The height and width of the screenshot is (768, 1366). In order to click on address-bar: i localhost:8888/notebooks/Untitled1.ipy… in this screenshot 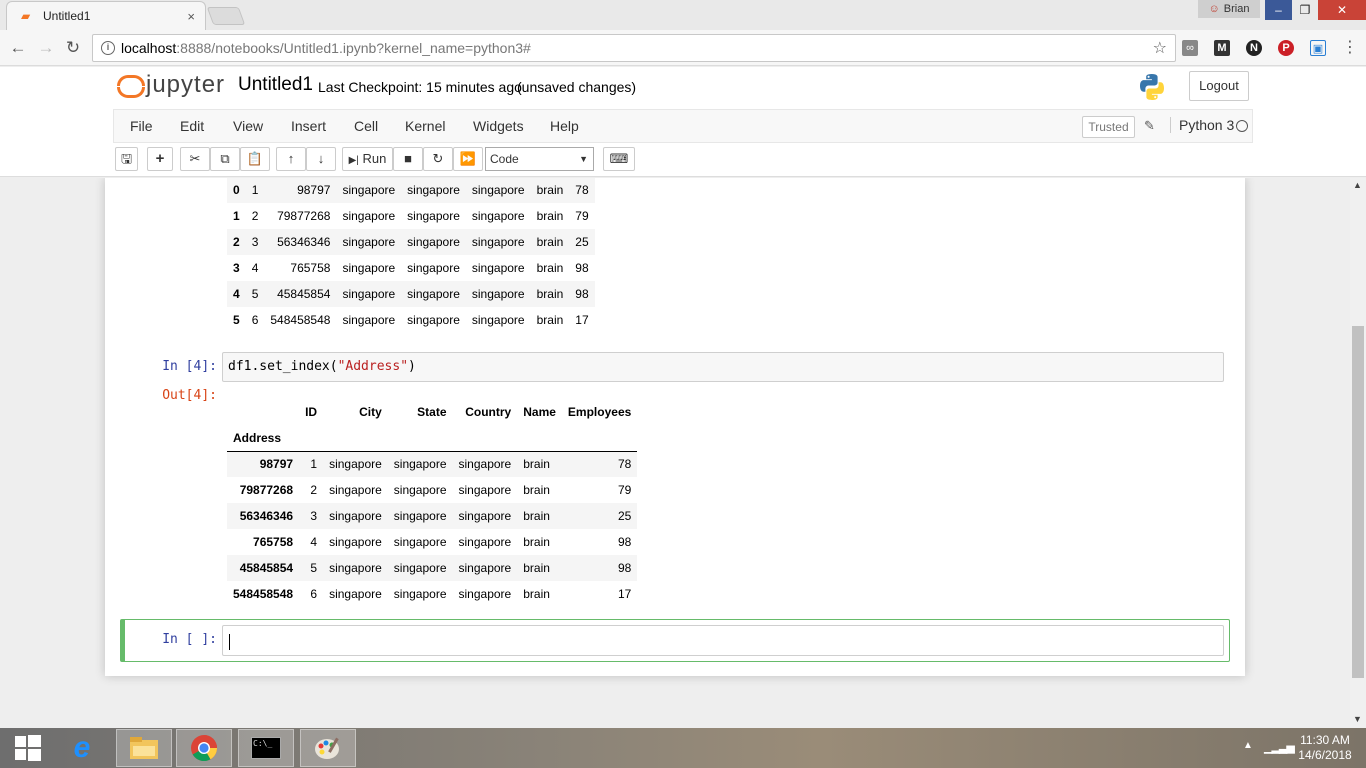, I will do `click(634, 48)`.